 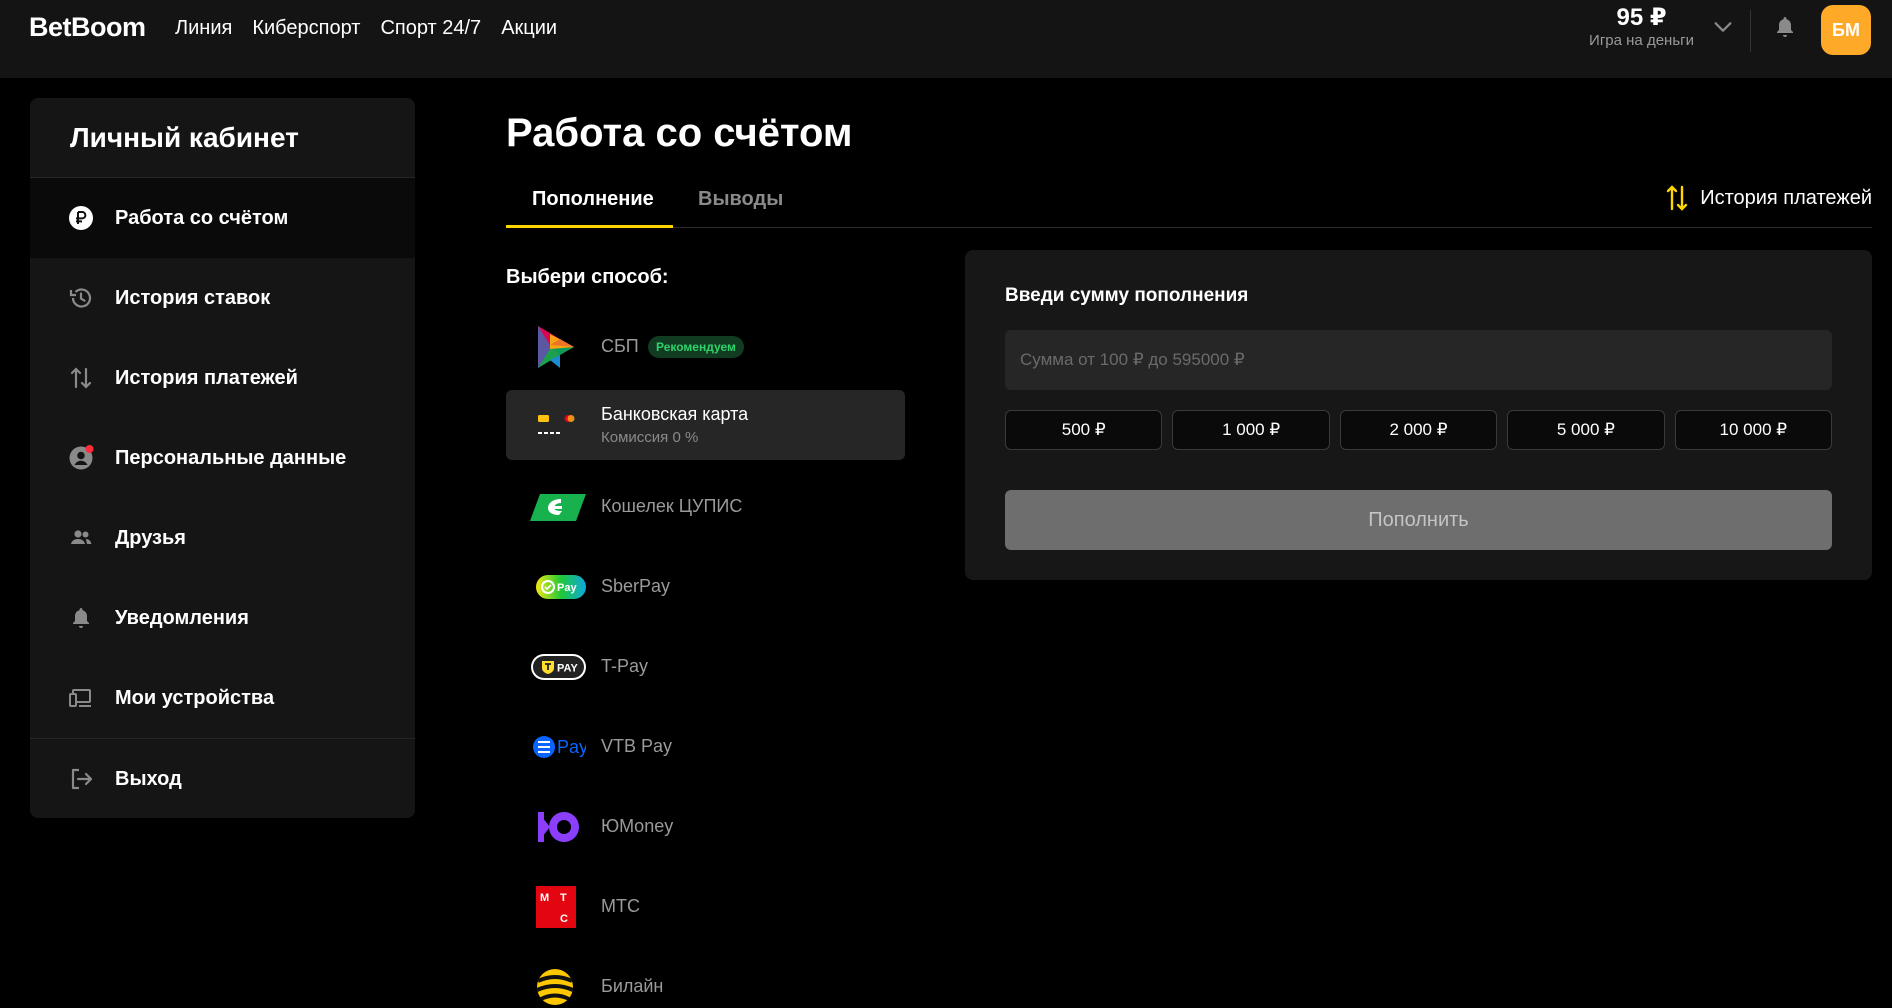 What do you see at coordinates (1418, 360) in the screenshot?
I see `amount-input` at bounding box center [1418, 360].